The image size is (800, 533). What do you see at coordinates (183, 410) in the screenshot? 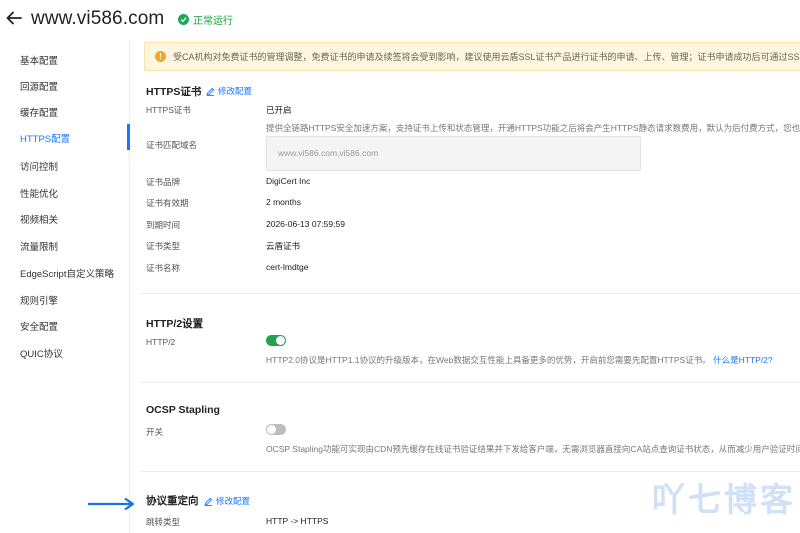
I see `ocsp-section-title: OCSP Stapling` at bounding box center [183, 410].